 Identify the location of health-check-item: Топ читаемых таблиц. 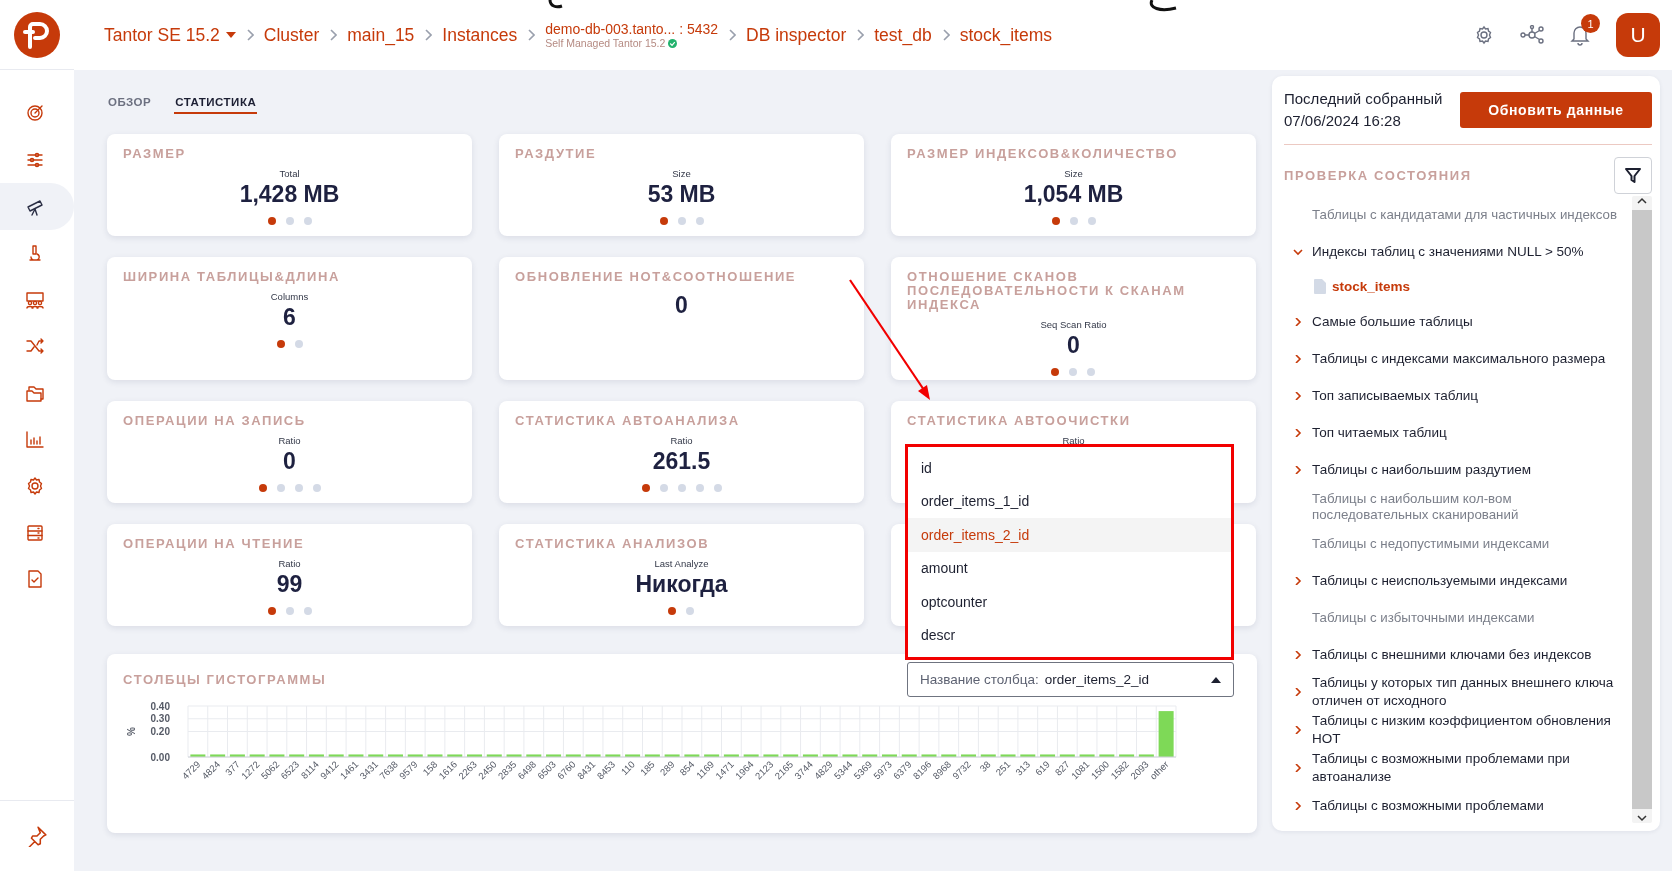
(1379, 432).